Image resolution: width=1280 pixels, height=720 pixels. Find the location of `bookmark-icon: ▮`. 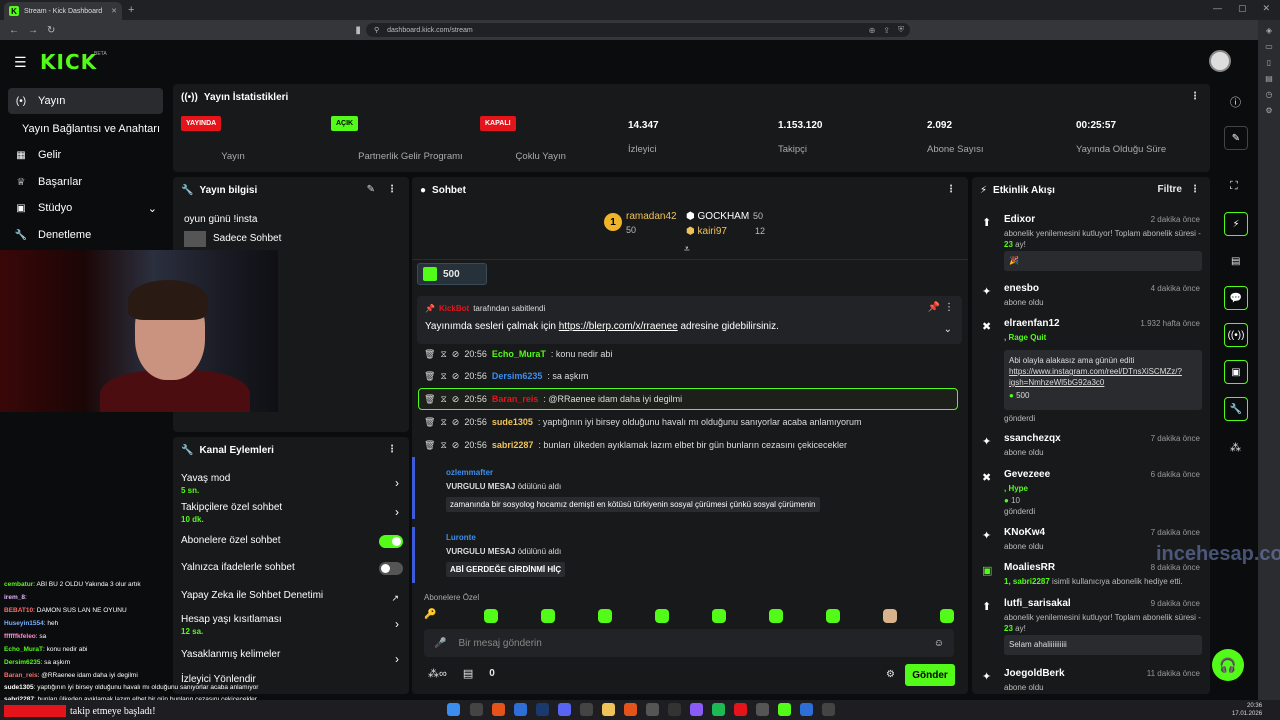

bookmark-icon: ▮ is located at coordinates (358, 30).